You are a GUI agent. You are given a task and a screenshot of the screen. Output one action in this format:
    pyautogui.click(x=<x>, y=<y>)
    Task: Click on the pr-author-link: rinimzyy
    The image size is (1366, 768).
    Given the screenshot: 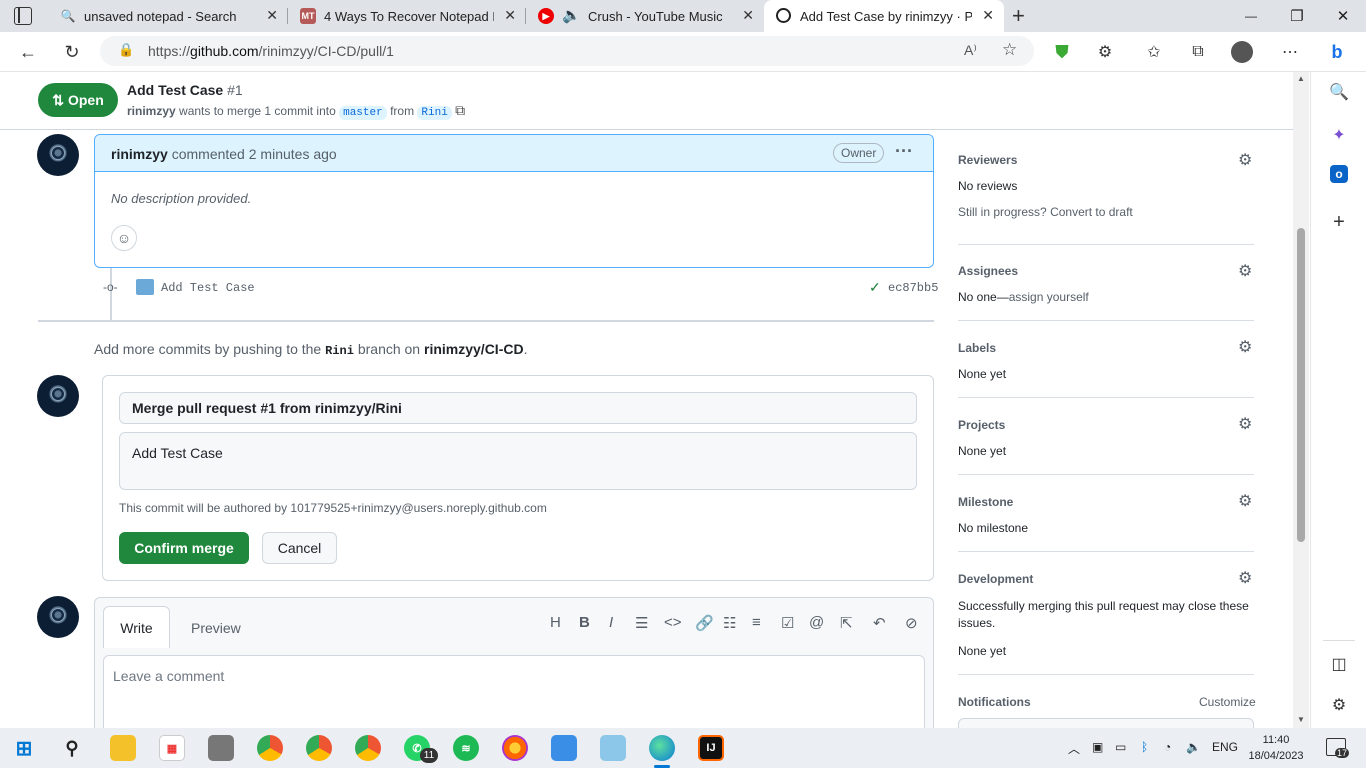 What is the action you would take?
    pyautogui.click(x=151, y=111)
    